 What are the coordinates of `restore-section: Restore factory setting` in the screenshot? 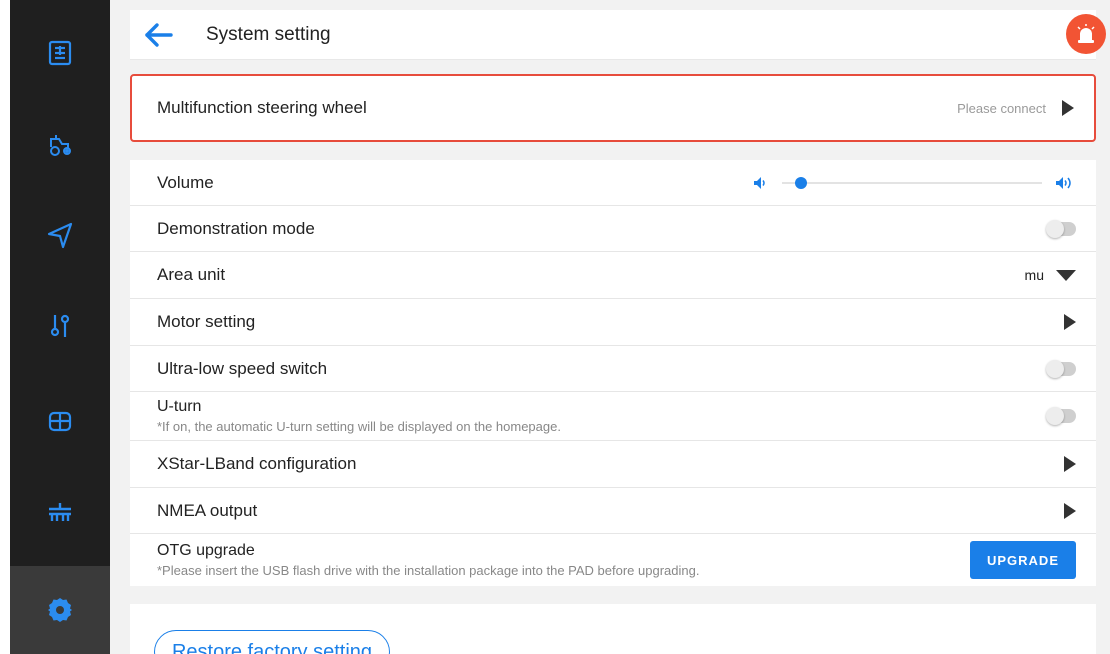 It's located at (613, 629).